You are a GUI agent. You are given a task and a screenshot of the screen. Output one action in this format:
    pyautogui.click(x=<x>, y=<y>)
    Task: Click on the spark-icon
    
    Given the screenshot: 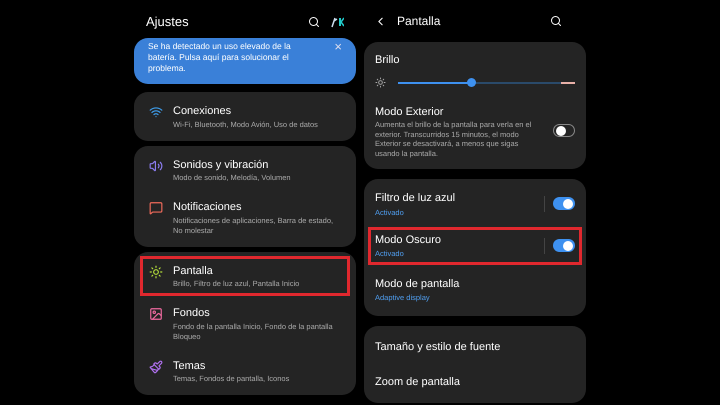 What is the action you would take?
    pyautogui.click(x=337, y=22)
    